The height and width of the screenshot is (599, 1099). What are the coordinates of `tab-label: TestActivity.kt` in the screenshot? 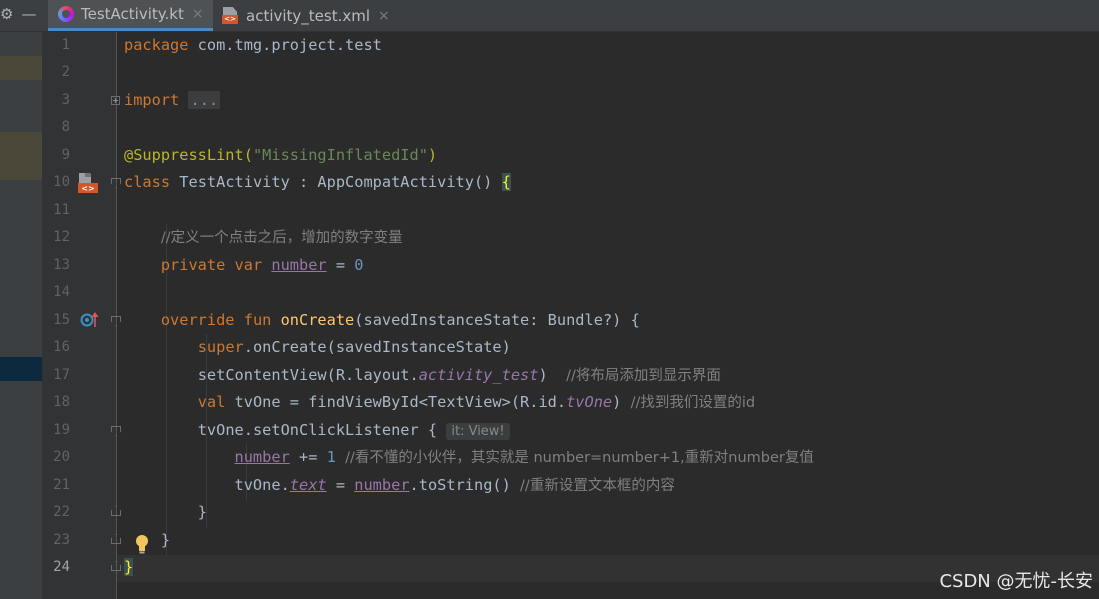 It's located at (132, 14).